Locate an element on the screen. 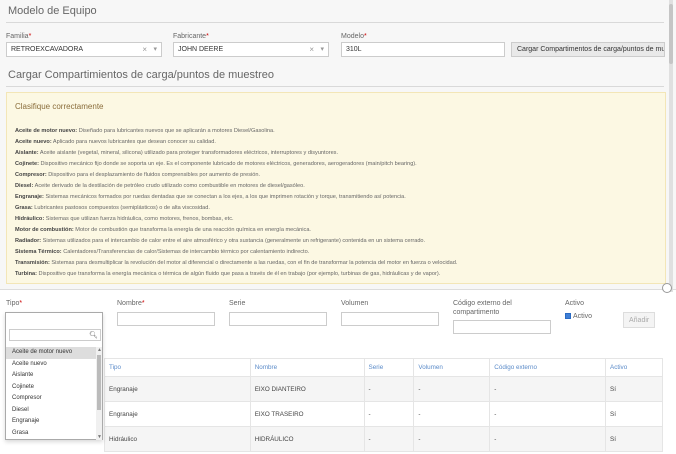 Image resolution: width=676 pixels, height=454 pixels. dropdown-option: Aislante is located at coordinates (54, 376).